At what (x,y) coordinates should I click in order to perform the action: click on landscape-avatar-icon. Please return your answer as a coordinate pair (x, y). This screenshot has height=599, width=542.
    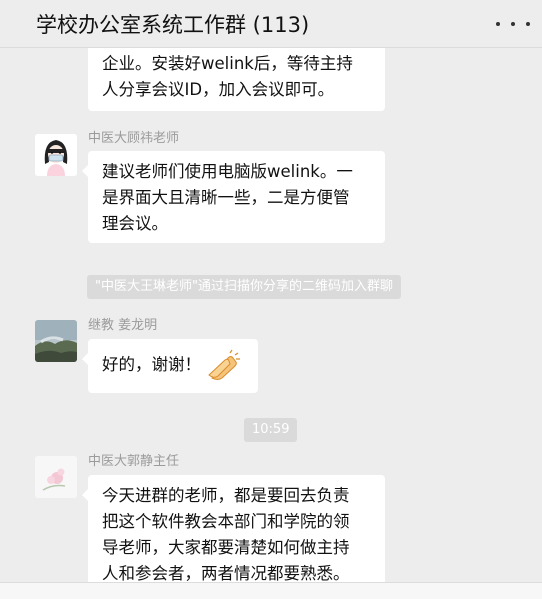
    Looking at the image, I should click on (56, 341).